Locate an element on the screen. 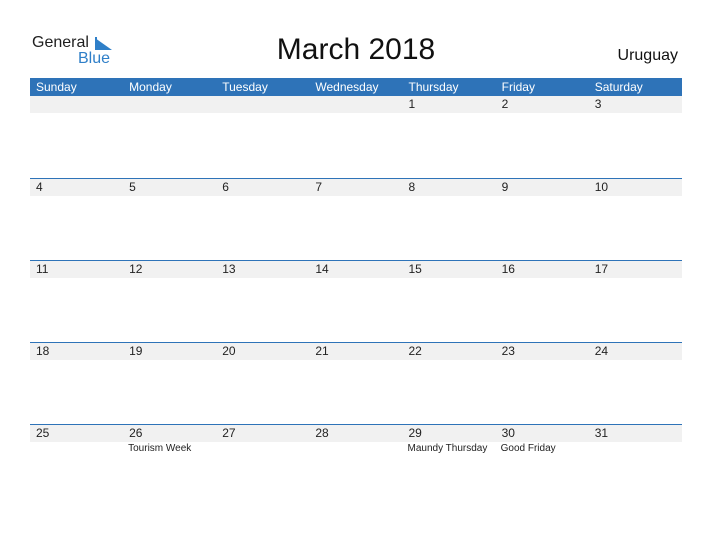 This screenshot has height=550, width=712. day-number: 9 is located at coordinates (505, 187).